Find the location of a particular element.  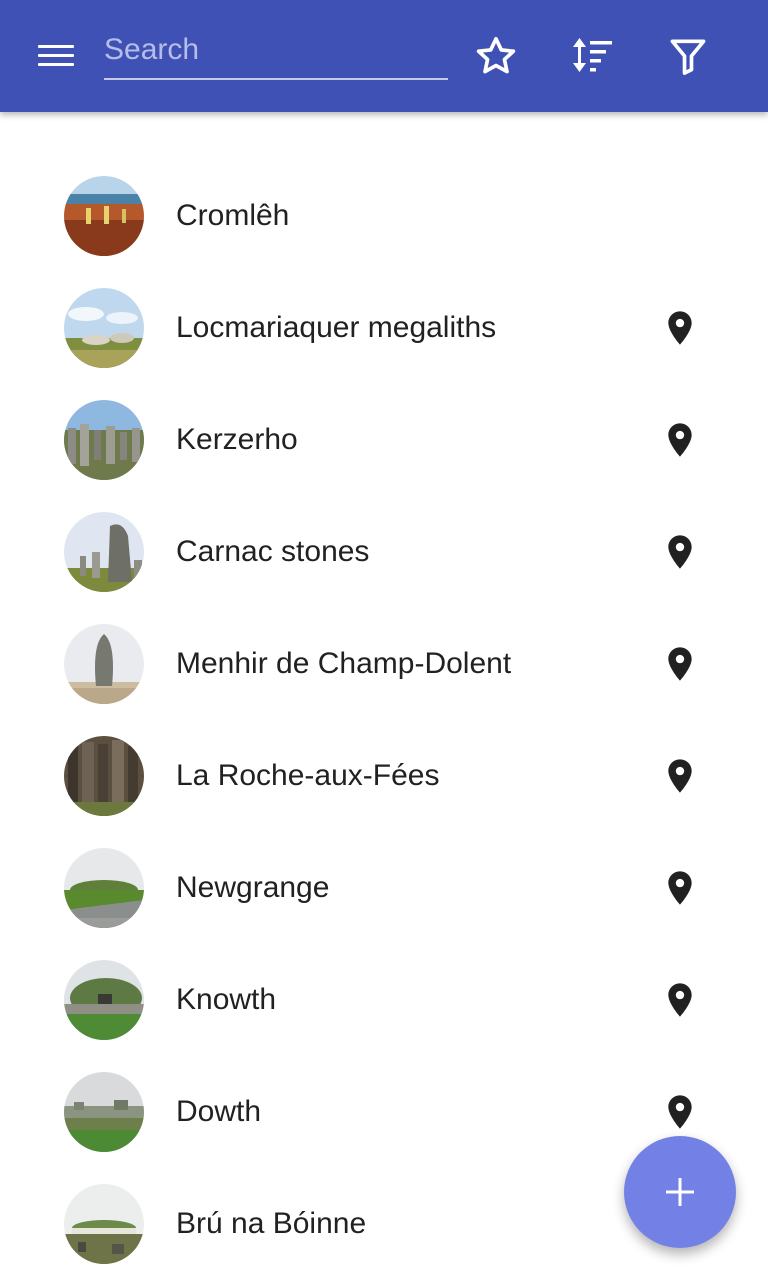

menu-icon is located at coordinates (56, 56).